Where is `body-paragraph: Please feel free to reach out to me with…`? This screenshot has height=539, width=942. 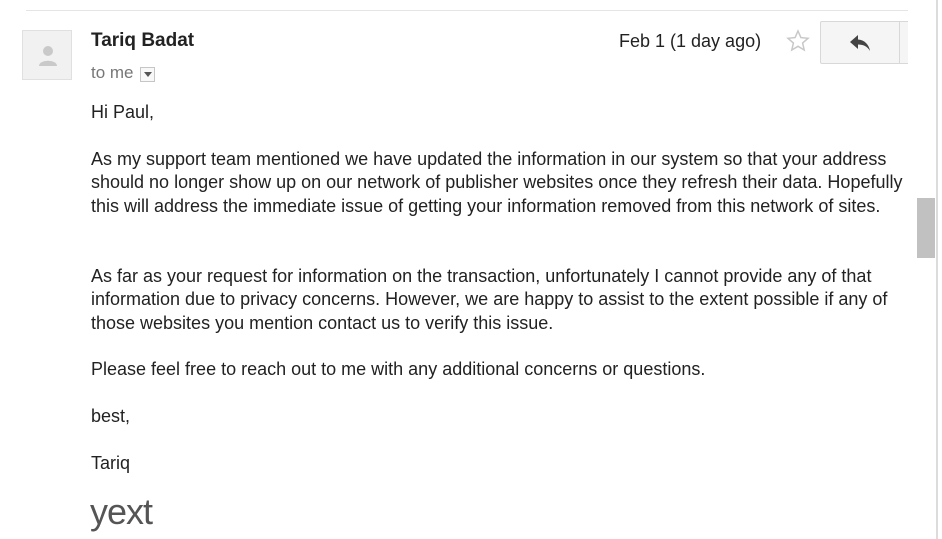
body-paragraph: Please feel free to reach out to me with… is located at coordinates (398, 369).